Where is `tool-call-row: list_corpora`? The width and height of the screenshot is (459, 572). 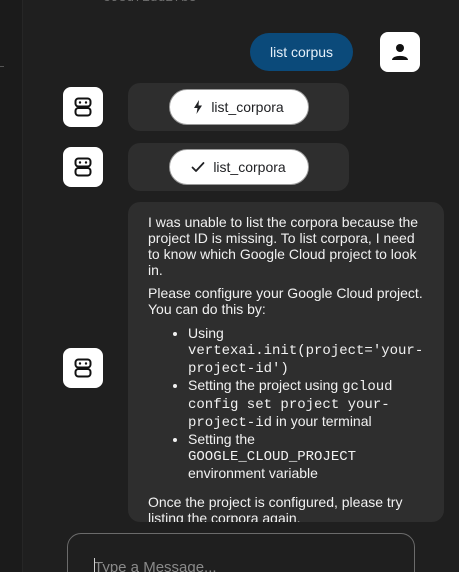
tool-call-row: list_corpora is located at coordinates (238, 107).